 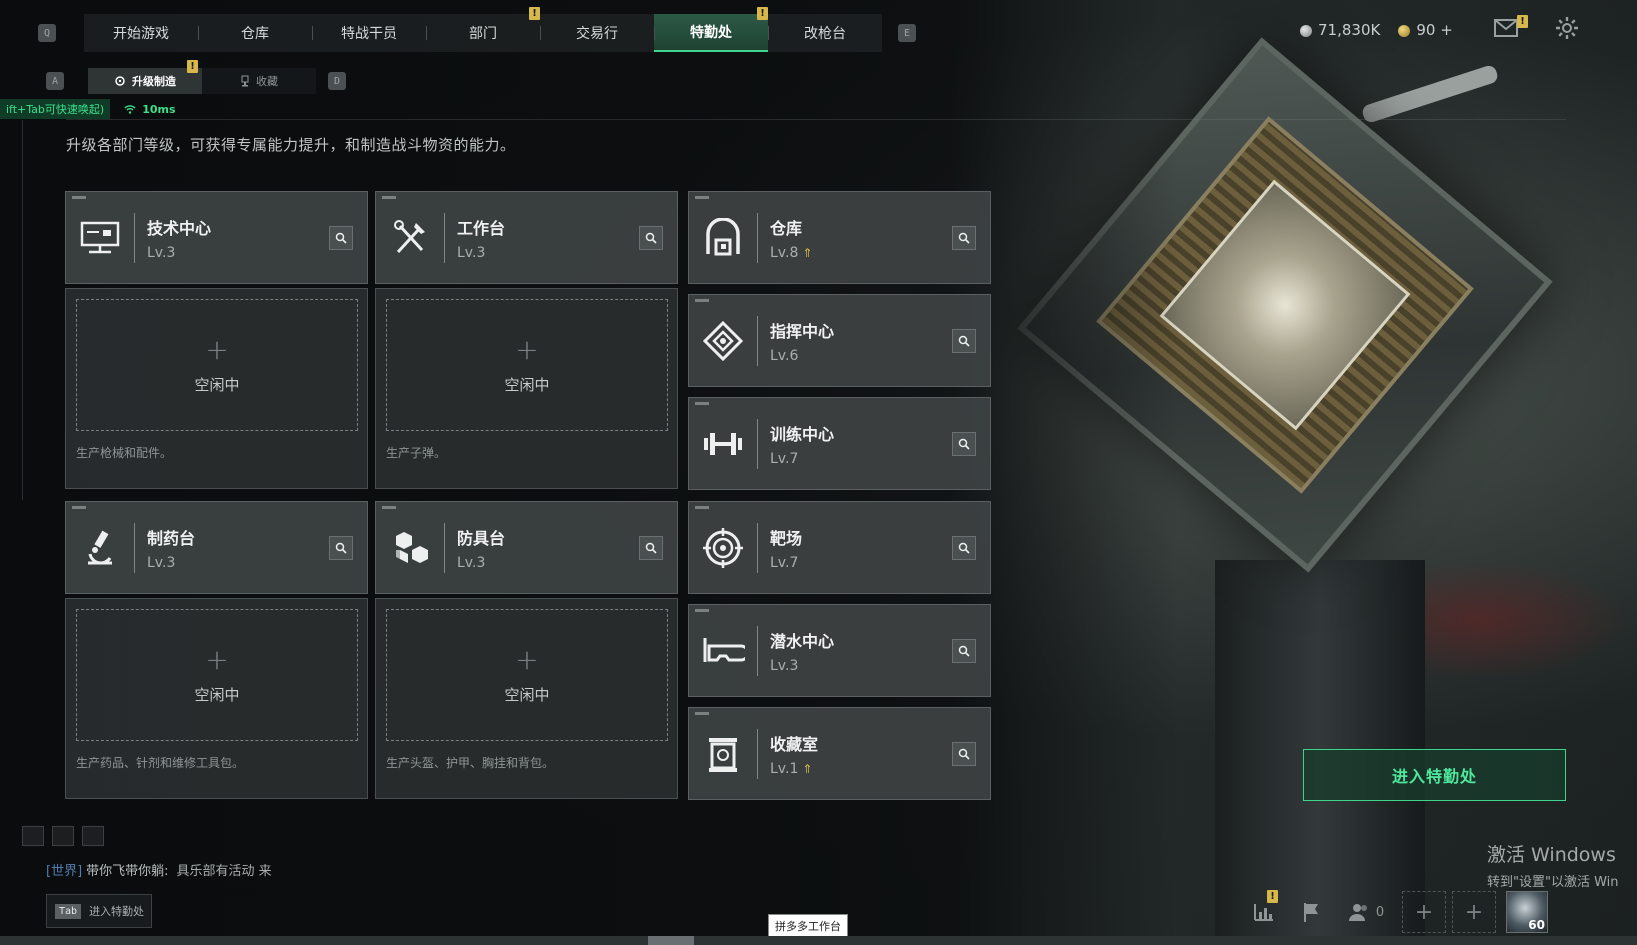 I want to click on production-area-armor-bench: + 空闲中 生产头盔、护甲、胸挂和背包。, so click(x=526, y=698).